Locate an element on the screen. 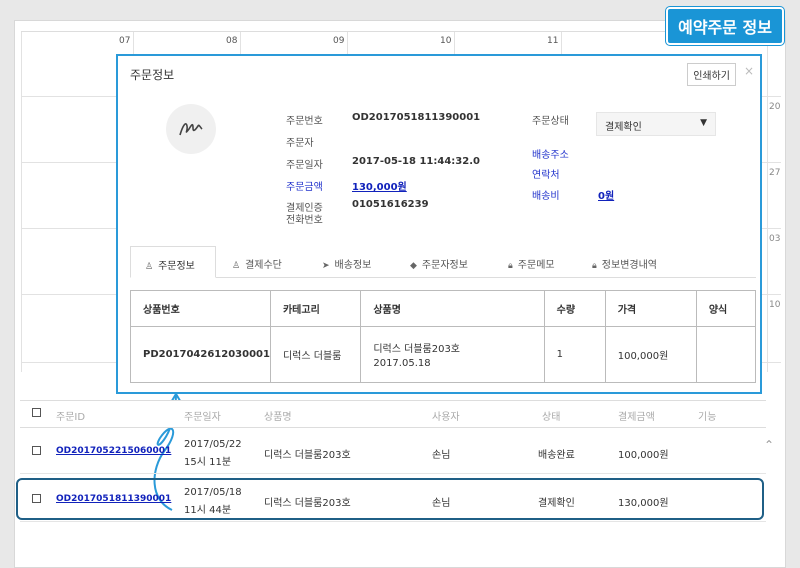 The image size is (800, 568). column-header: 사용자 is located at coordinates (446, 417).